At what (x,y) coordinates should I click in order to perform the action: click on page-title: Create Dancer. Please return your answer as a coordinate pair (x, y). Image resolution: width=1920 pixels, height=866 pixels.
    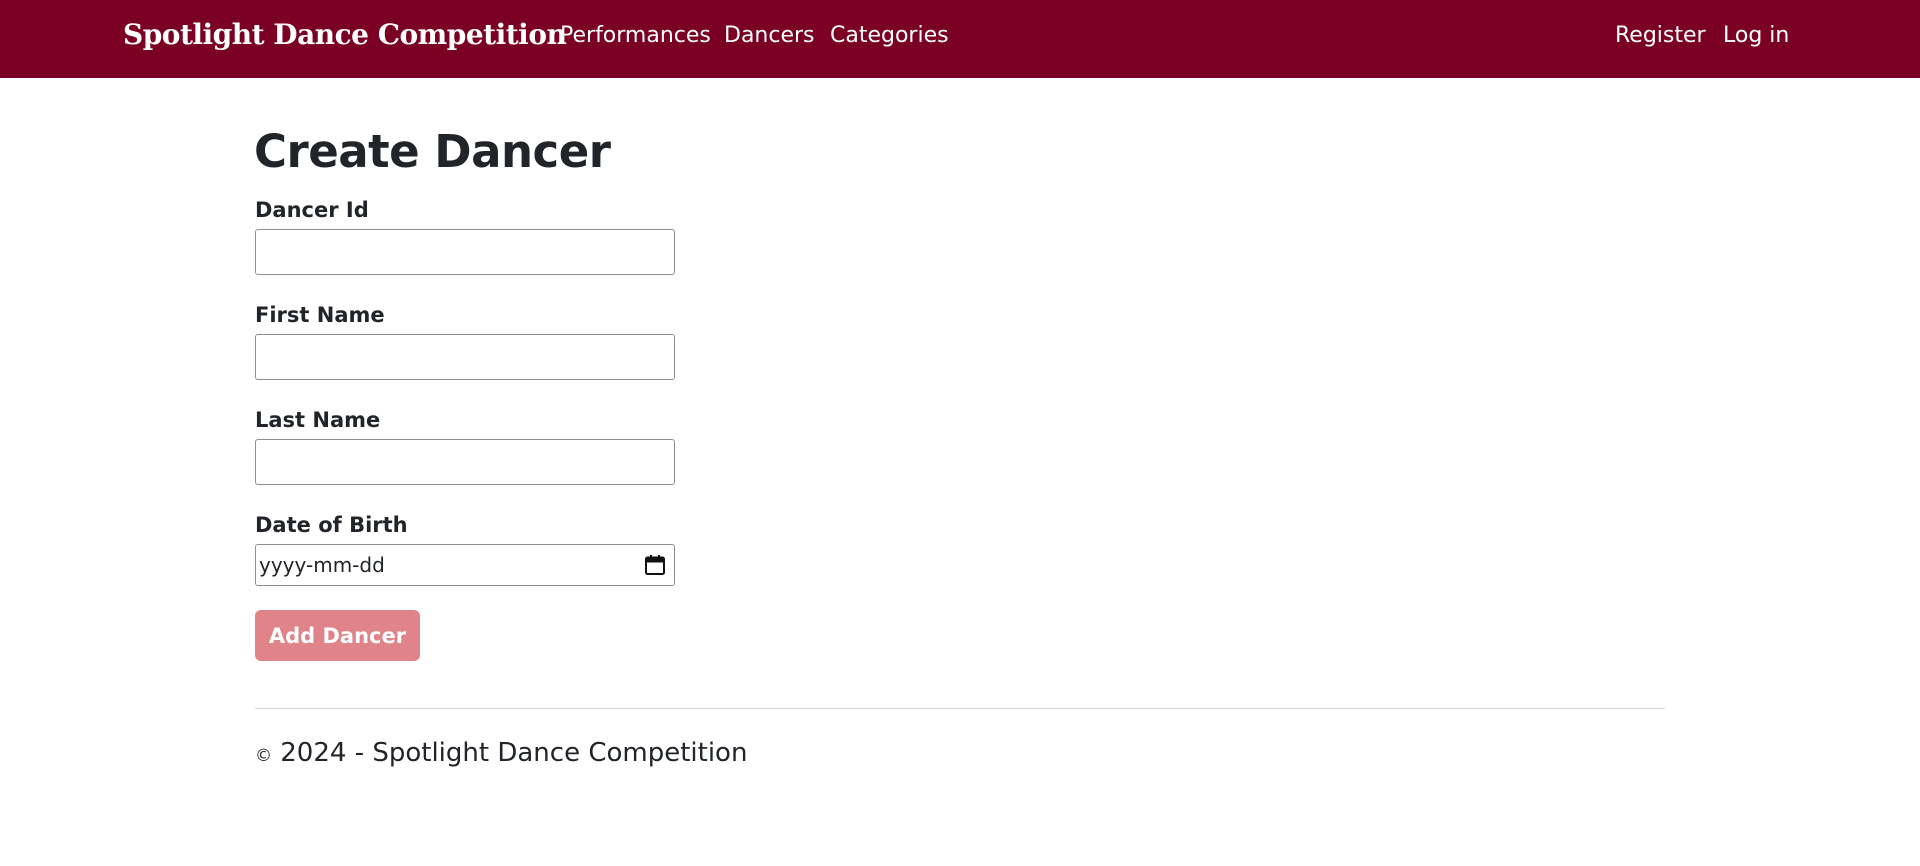
    Looking at the image, I should click on (432, 151).